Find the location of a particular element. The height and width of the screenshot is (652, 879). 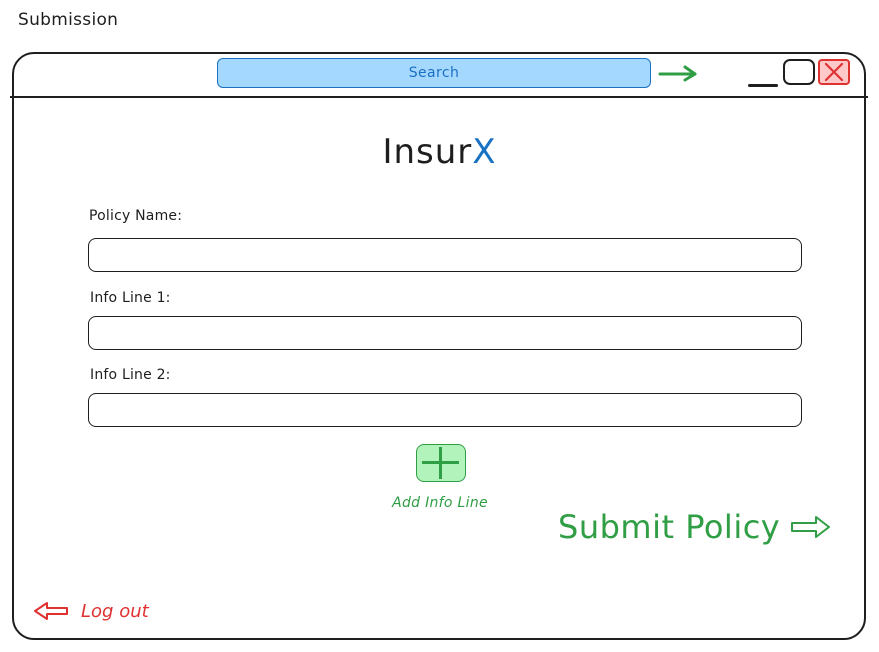

close-button is located at coordinates (834, 72).